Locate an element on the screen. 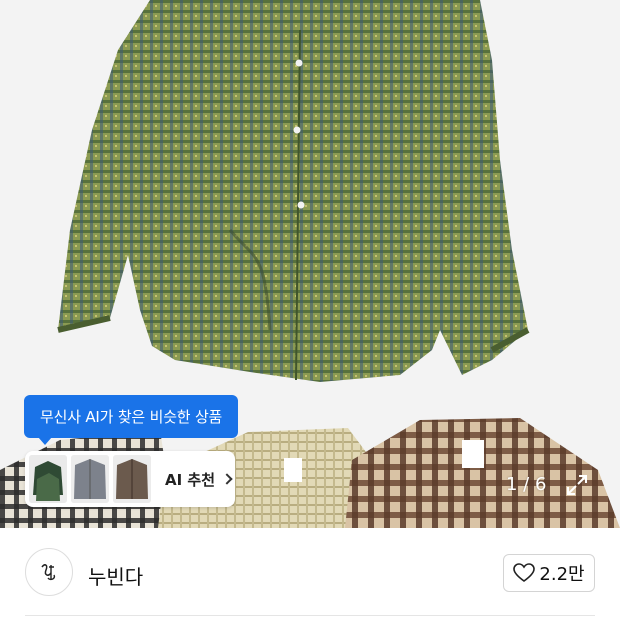  brand-logo-icon is located at coordinates (49, 572).